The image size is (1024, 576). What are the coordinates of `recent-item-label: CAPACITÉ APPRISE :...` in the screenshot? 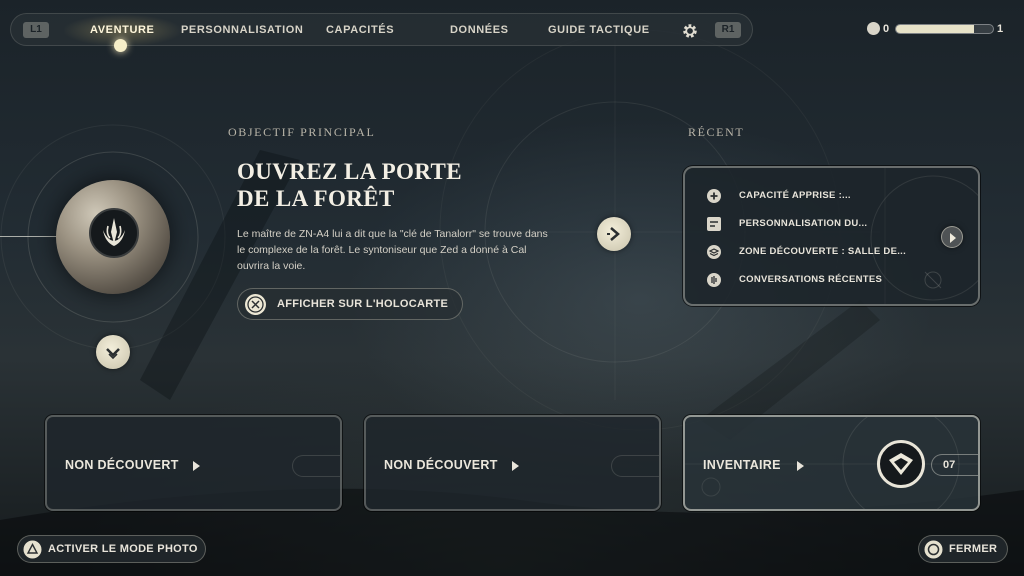 It's located at (795, 195).